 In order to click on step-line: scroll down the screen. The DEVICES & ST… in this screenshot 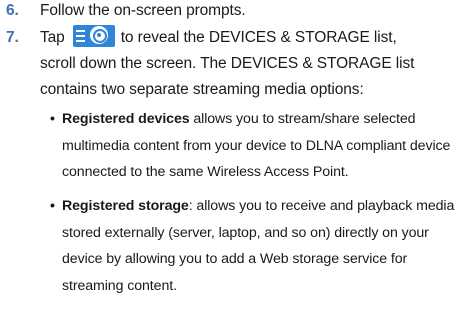, I will do `click(227, 63)`.